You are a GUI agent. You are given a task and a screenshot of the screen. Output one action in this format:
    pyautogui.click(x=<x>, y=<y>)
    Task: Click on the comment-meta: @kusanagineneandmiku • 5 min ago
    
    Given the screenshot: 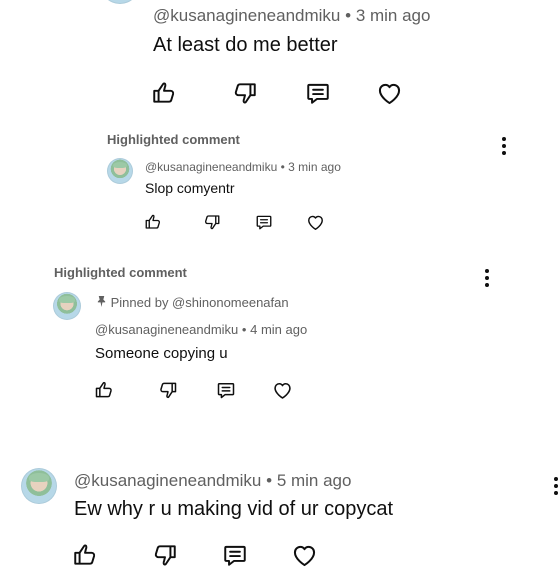 What is the action you would take?
    pyautogui.click(x=212, y=481)
    